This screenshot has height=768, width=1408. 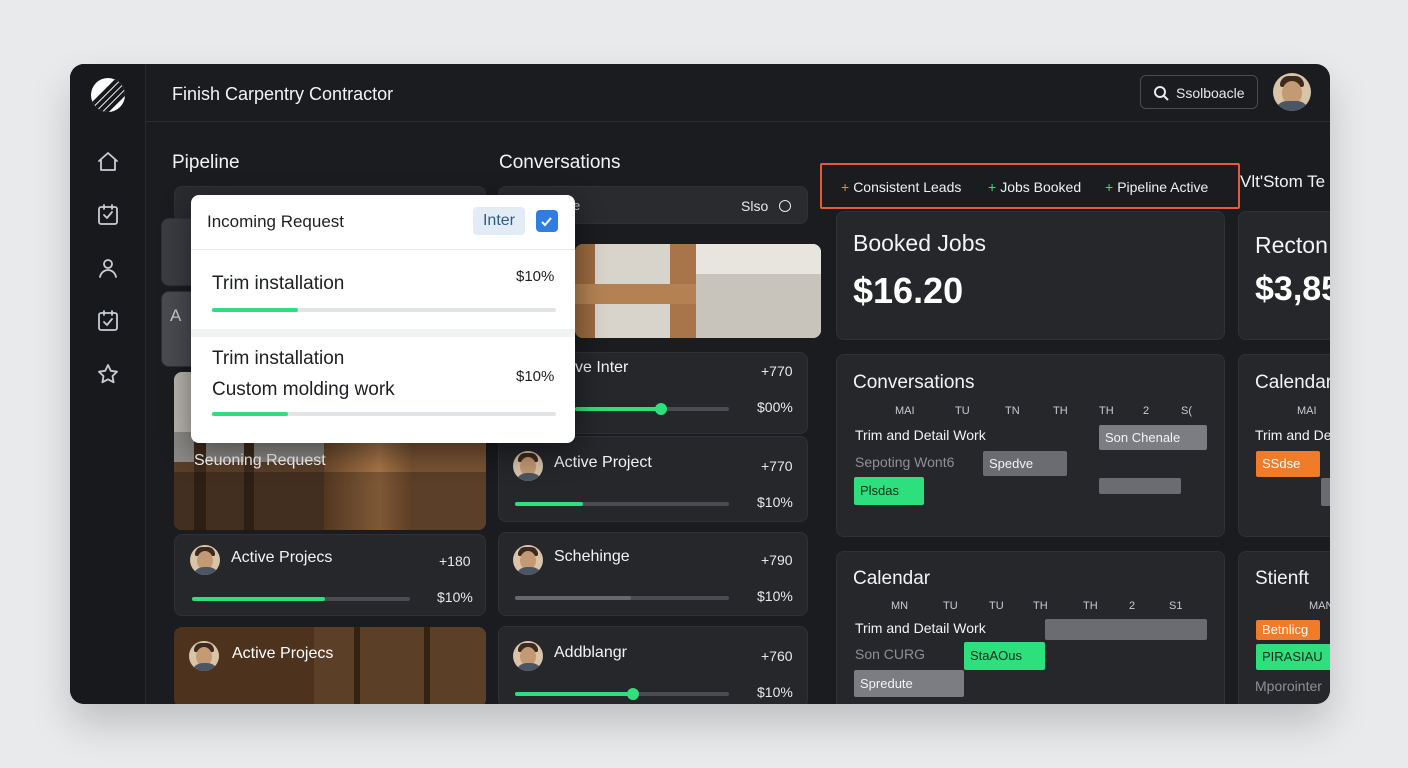 I want to click on logo-icon, so click(x=108, y=95).